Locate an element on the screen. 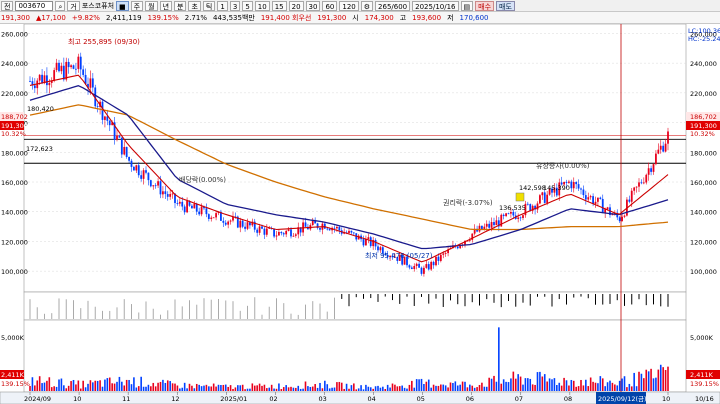 Image resolution: width=720 pixels, height=404 pixels. interval-3: 3 is located at coordinates (235, 5).